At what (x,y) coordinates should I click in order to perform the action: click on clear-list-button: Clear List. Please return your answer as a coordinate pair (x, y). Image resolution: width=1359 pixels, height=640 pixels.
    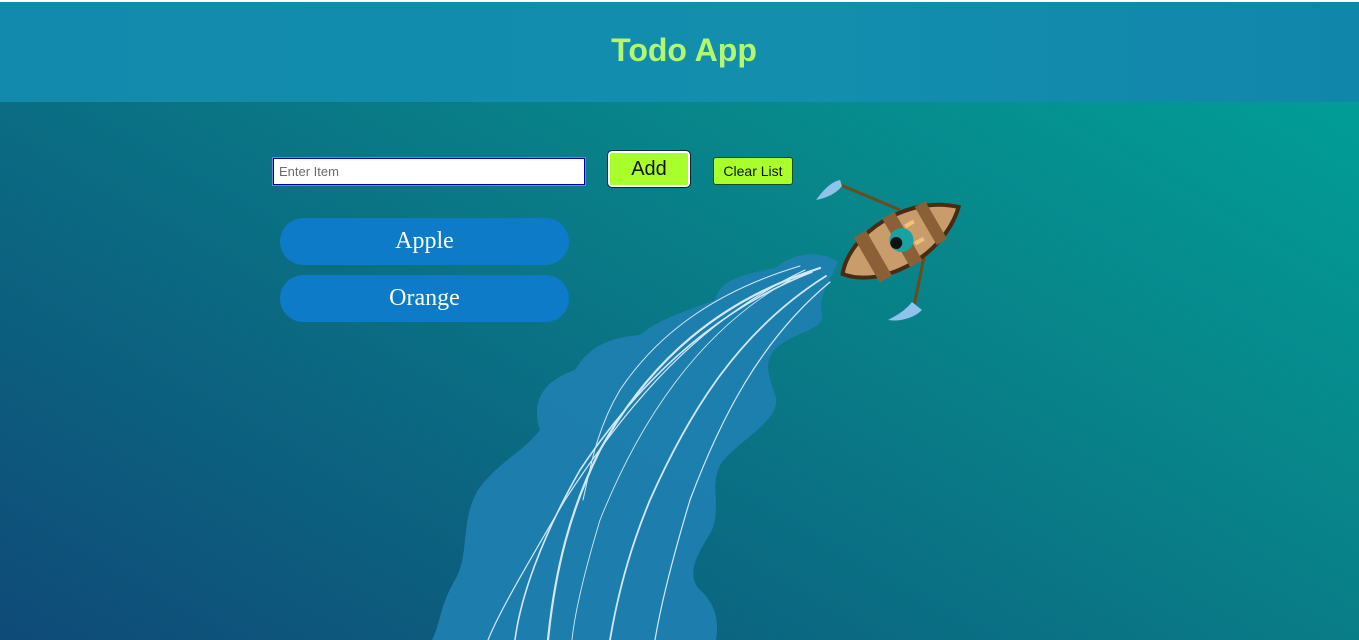
    Looking at the image, I should click on (753, 171).